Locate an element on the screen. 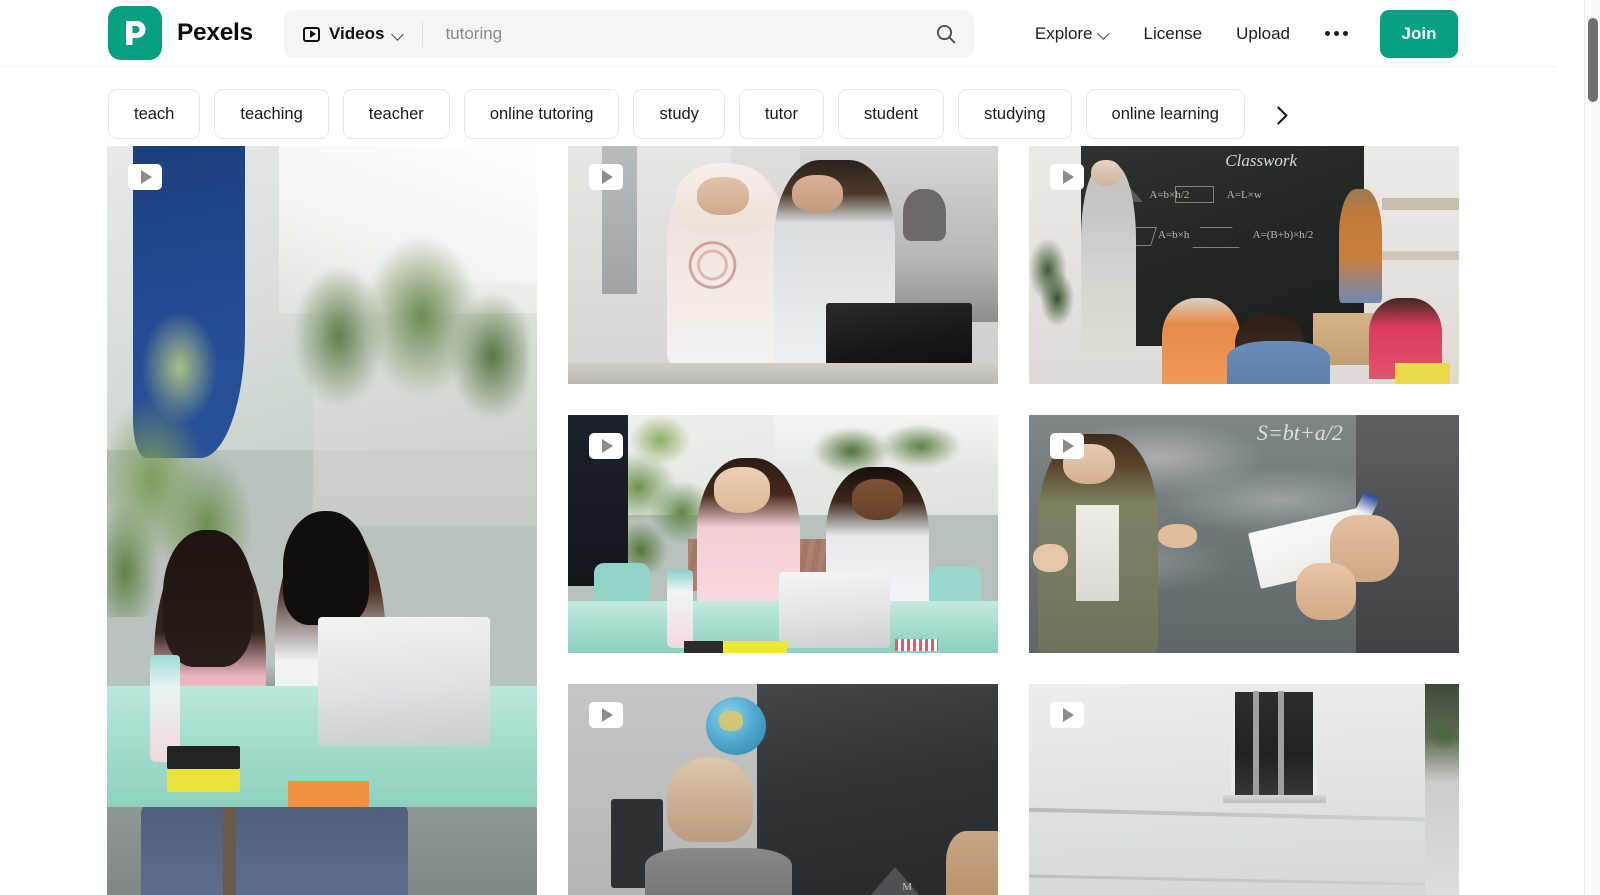 This screenshot has width=1600, height=895. chalk-formula-1: A=b×h/2 is located at coordinates (1169, 194).